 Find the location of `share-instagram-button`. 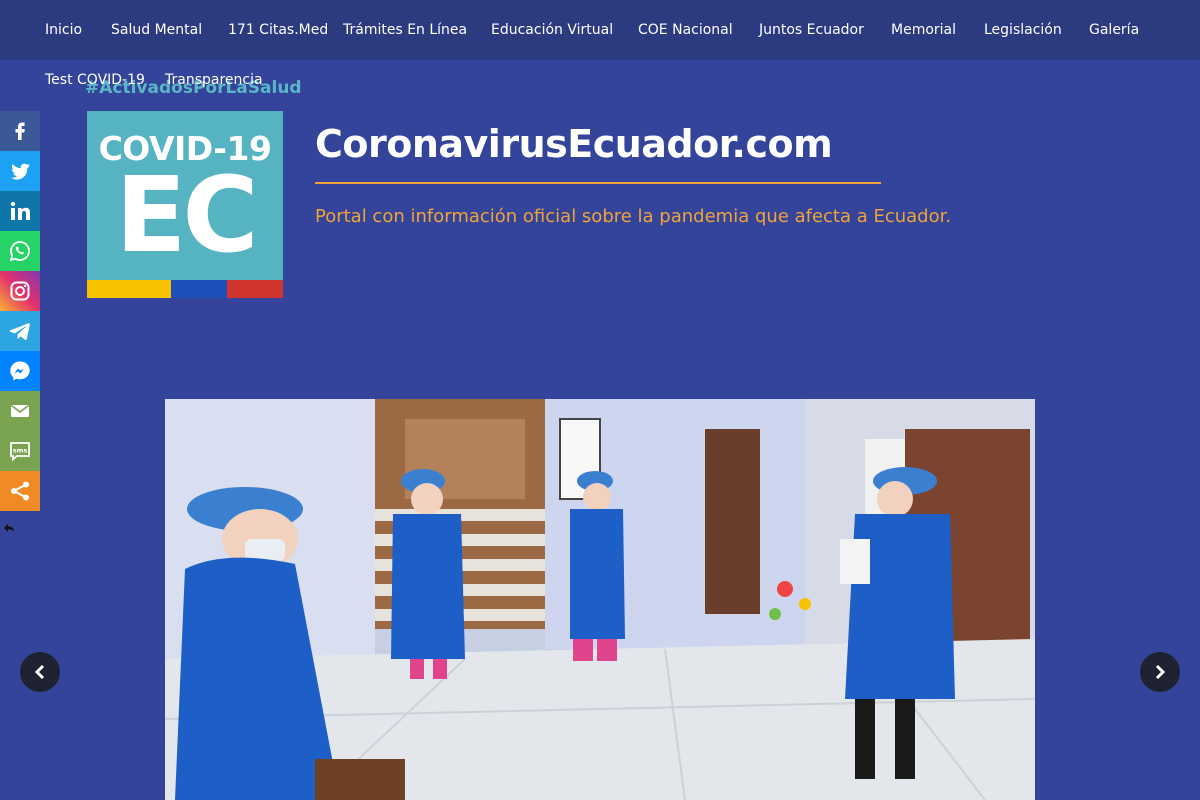

share-instagram-button is located at coordinates (20, 291).